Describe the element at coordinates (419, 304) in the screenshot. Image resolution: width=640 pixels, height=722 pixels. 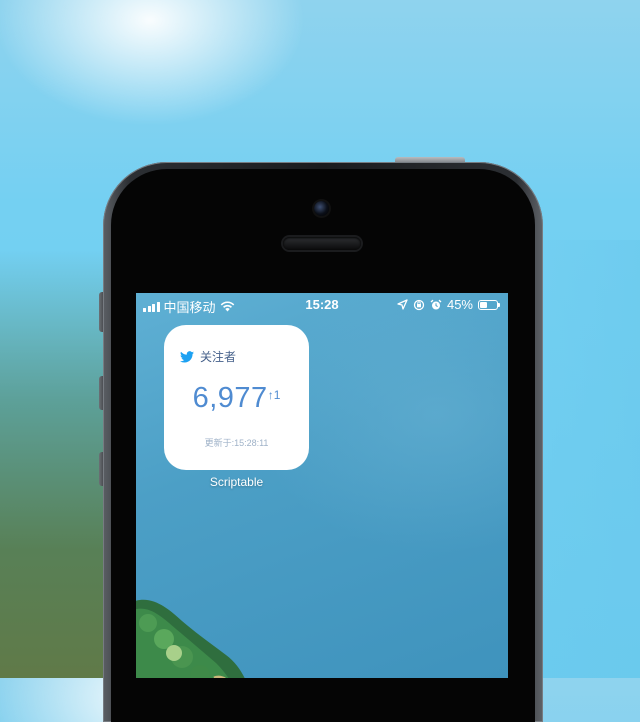
I see `rotation-lock-icon` at that location.